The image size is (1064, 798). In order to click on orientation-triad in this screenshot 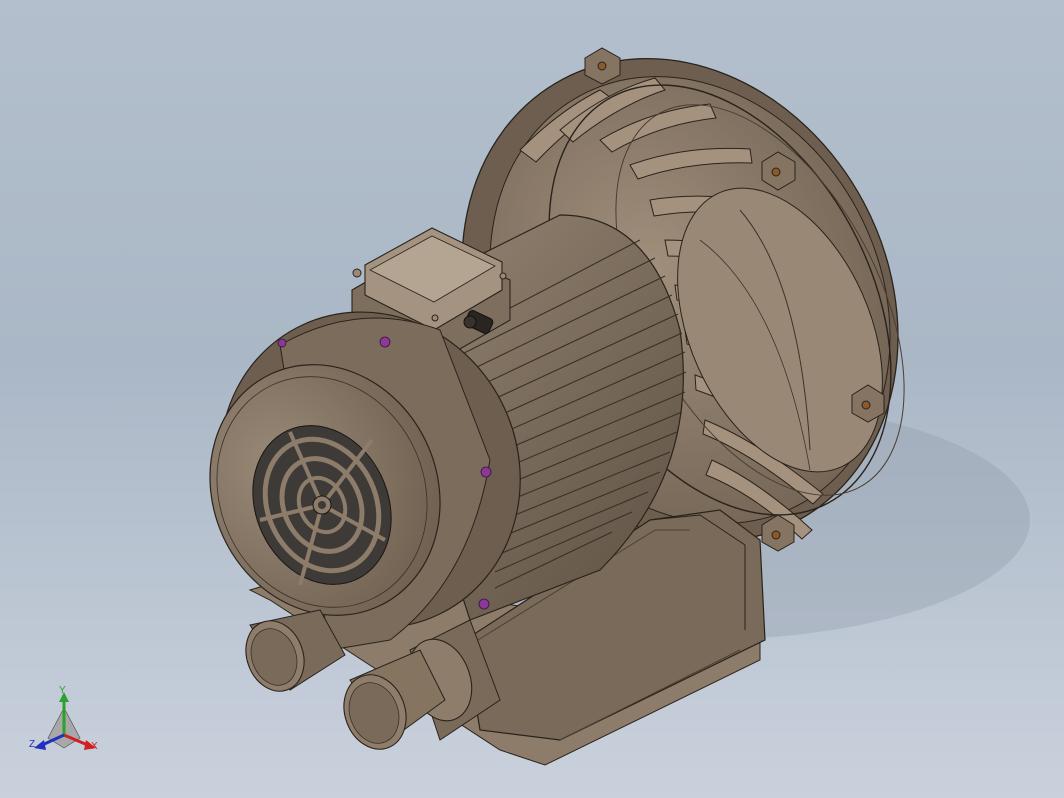, I will do `click(65, 721)`.